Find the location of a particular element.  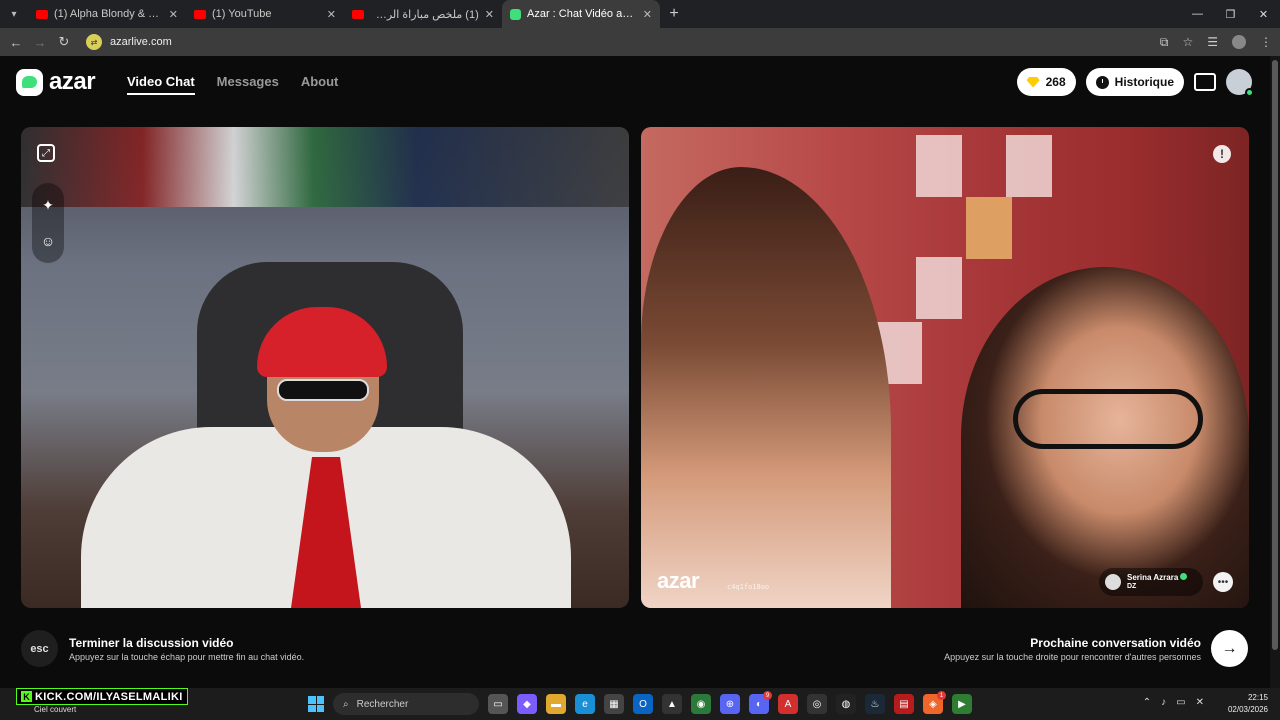

tab-title: (1) YouTube is located at coordinates (242, 14).